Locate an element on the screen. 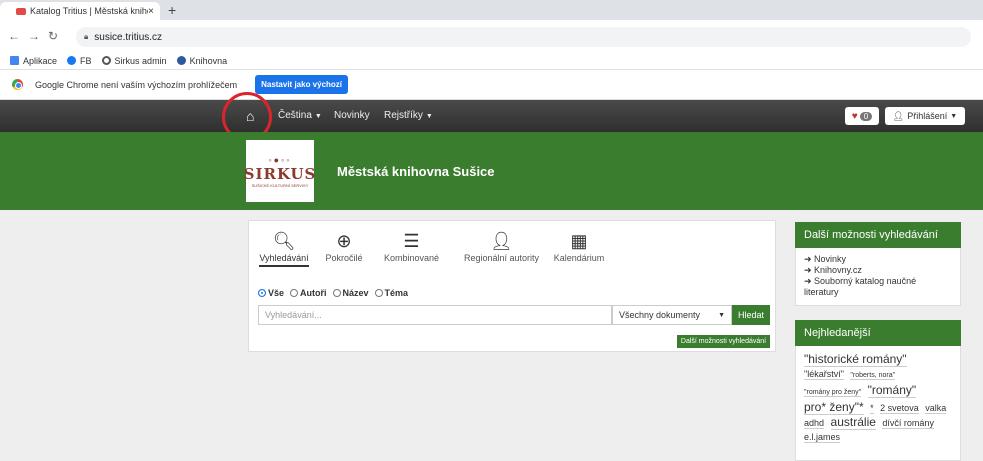 This screenshot has height=461, width=983. new-tab-button: + is located at coordinates (172, 10).